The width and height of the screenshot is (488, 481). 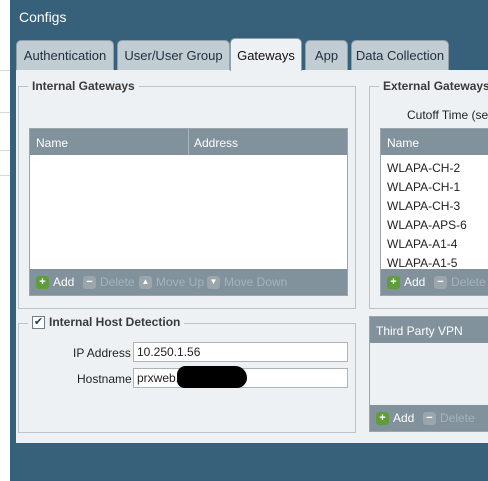 What do you see at coordinates (38, 322) in the screenshot?
I see `internal-host-detection-checkbox: ✔` at bounding box center [38, 322].